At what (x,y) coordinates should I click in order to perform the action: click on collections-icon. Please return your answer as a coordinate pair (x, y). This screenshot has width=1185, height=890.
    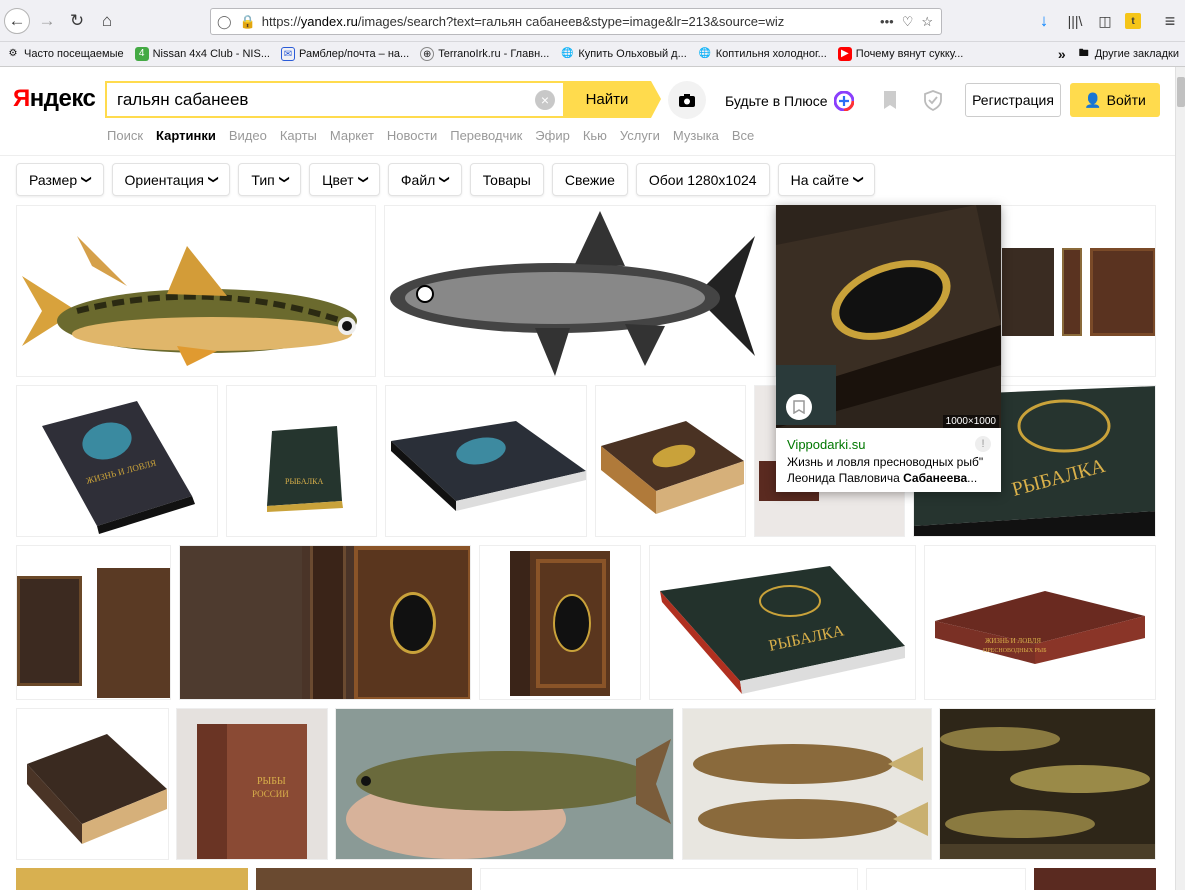
    Looking at the image, I should click on (890, 100).